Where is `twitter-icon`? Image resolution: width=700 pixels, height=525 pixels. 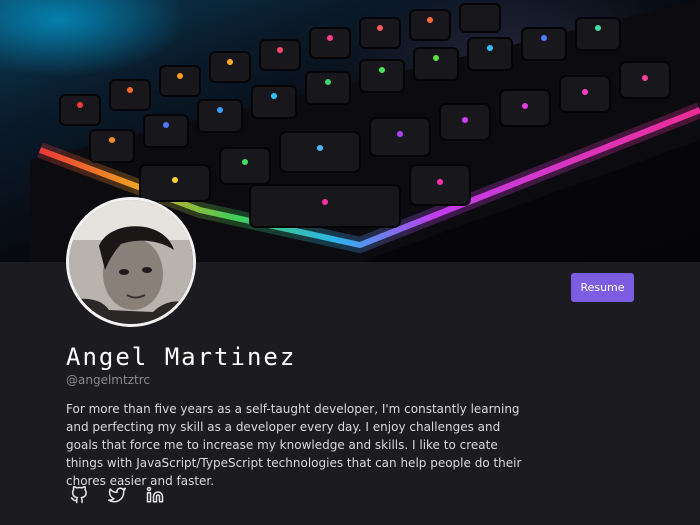
twitter-icon is located at coordinates (117, 495).